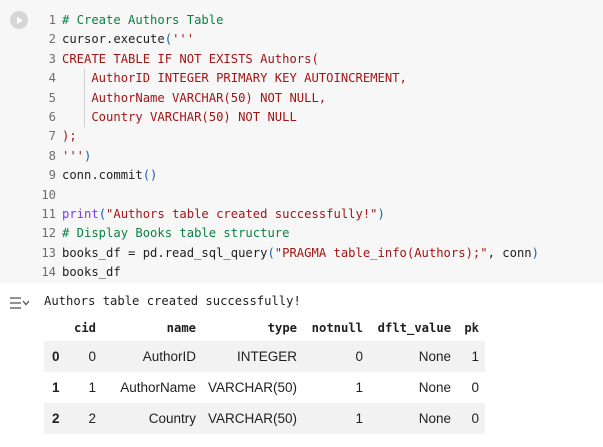 This screenshot has width=603, height=447. I want to click on row-index: 1, so click(56, 387).